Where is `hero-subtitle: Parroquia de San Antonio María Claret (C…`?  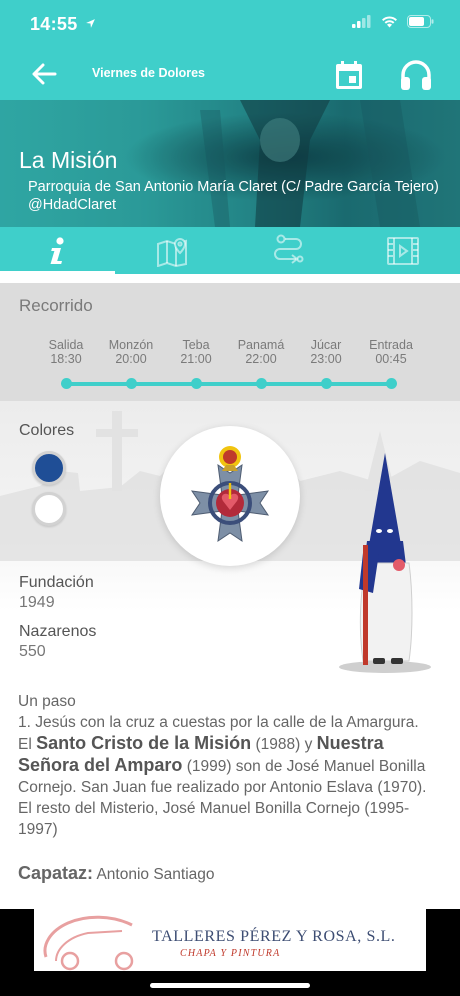 hero-subtitle: Parroquia de San Antonio María Claret (C… is located at coordinates (233, 187).